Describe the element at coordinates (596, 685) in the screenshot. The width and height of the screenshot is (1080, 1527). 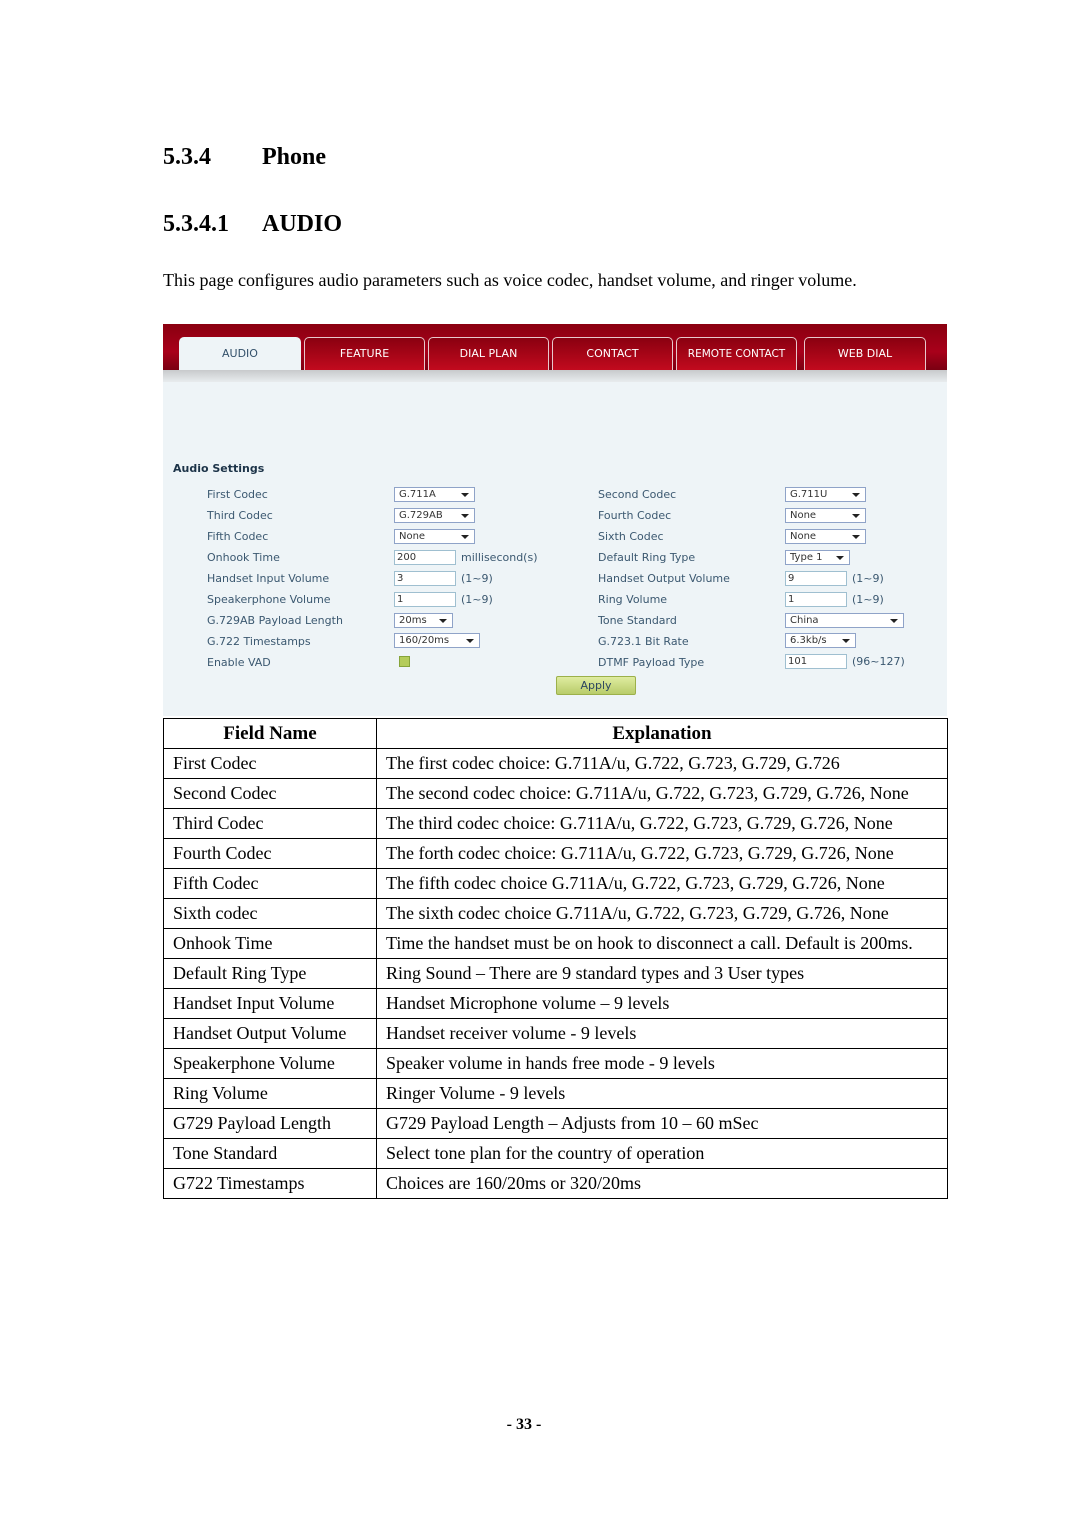
I see `apply-button: Apply` at that location.